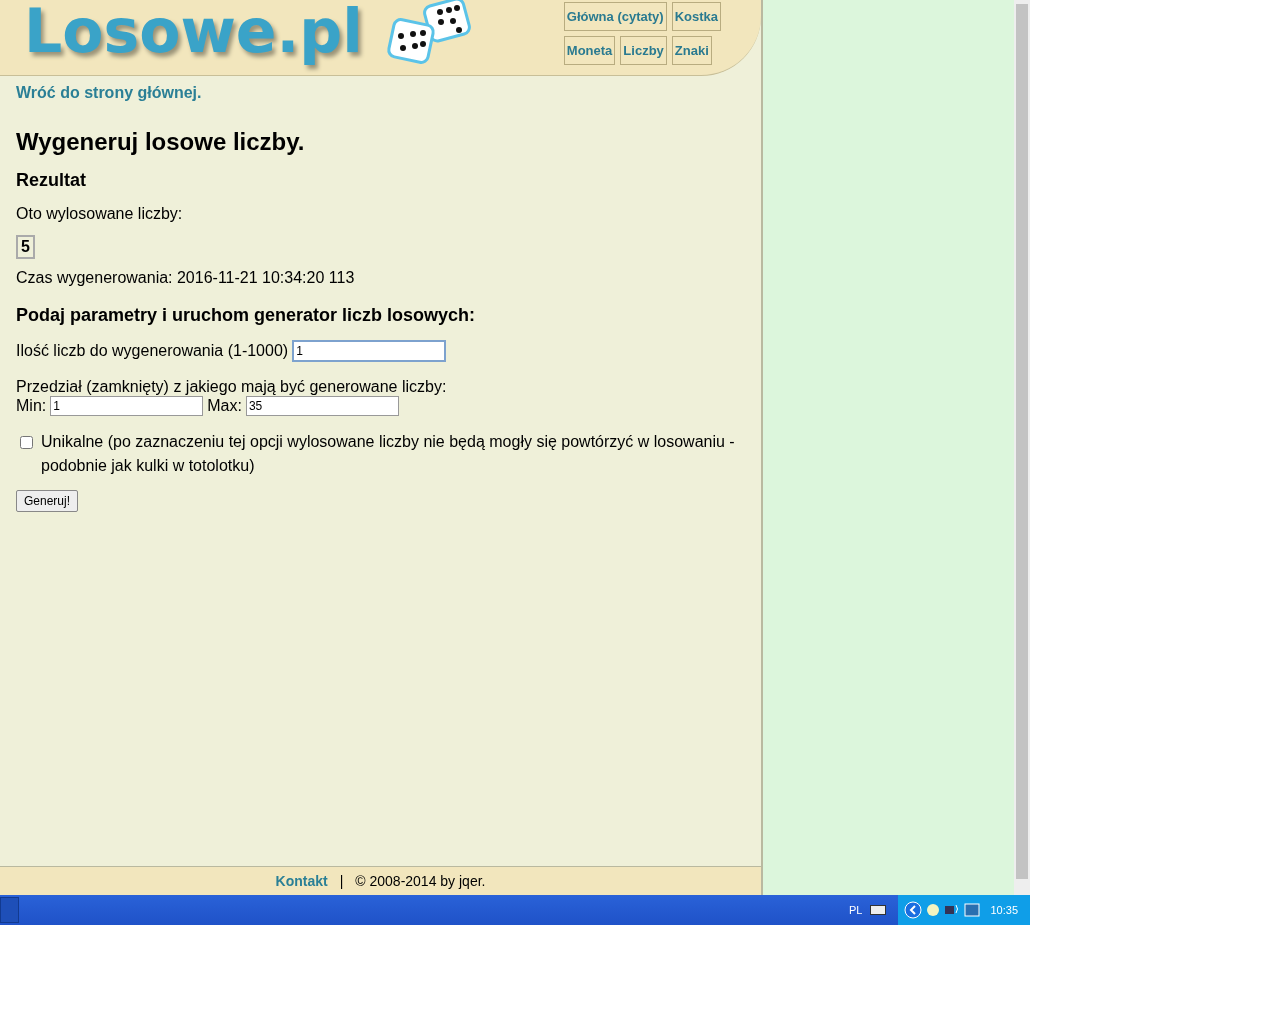 This screenshot has height=1024, width=1280. I want to click on form-heading: Podaj parametry i uruchom generator liczb losowych:, so click(246, 315).